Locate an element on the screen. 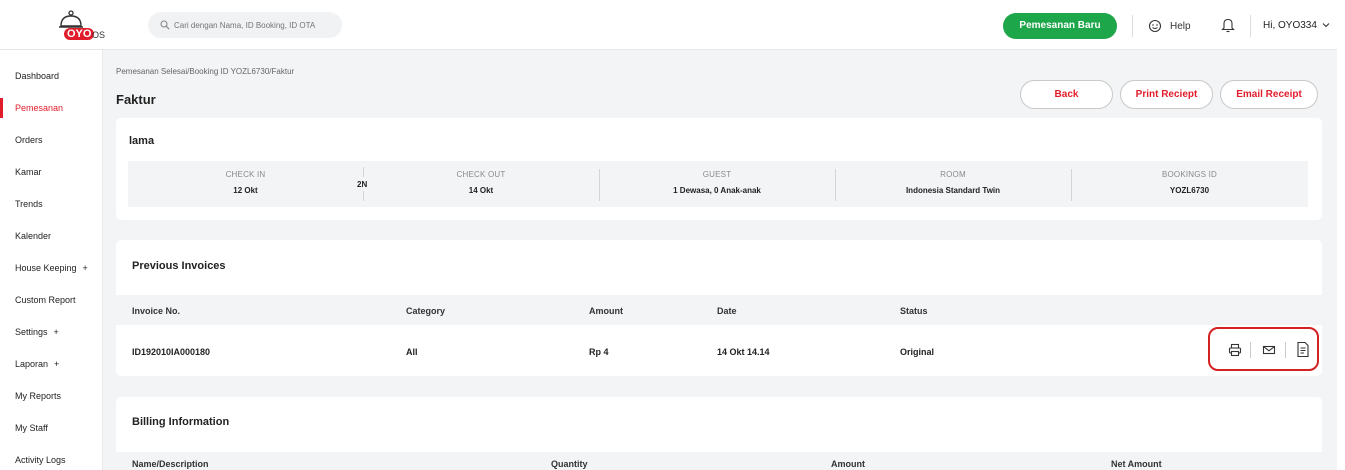 The height and width of the screenshot is (470, 1345). user-menu: Hi, OYO334 is located at coordinates (1296, 25).